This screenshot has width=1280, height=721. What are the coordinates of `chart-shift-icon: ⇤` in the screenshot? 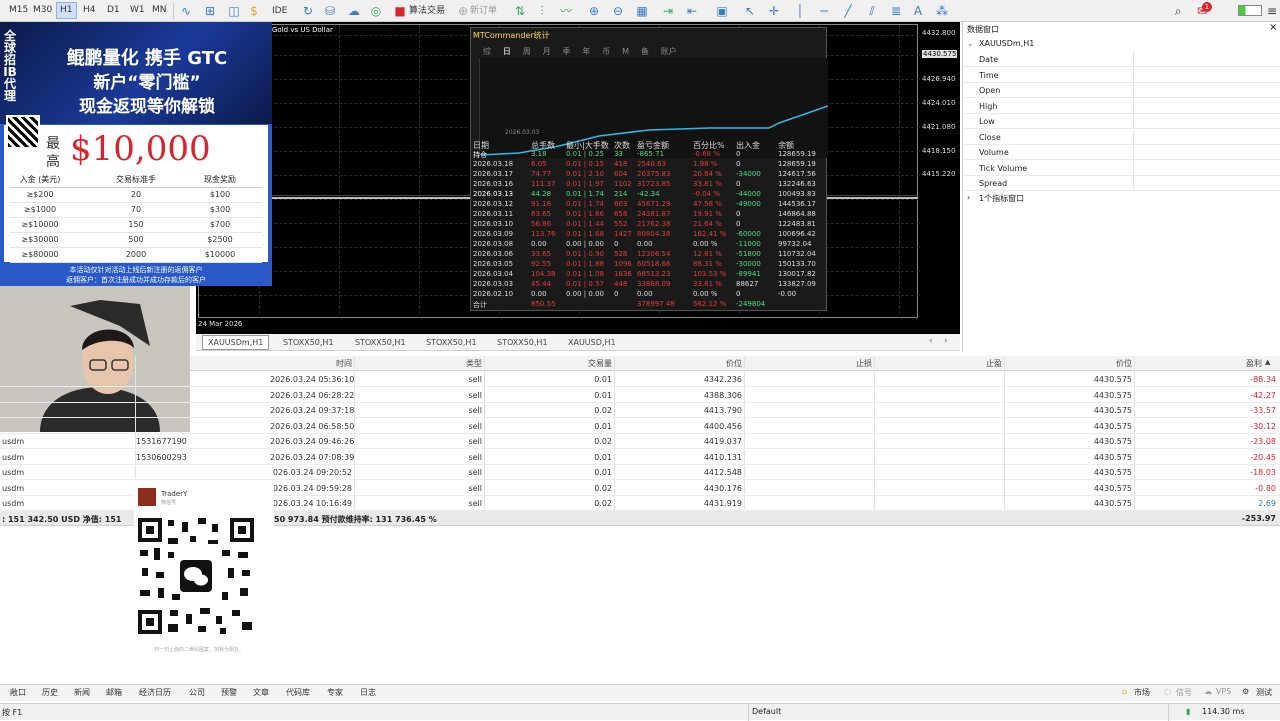 It's located at (692, 11).